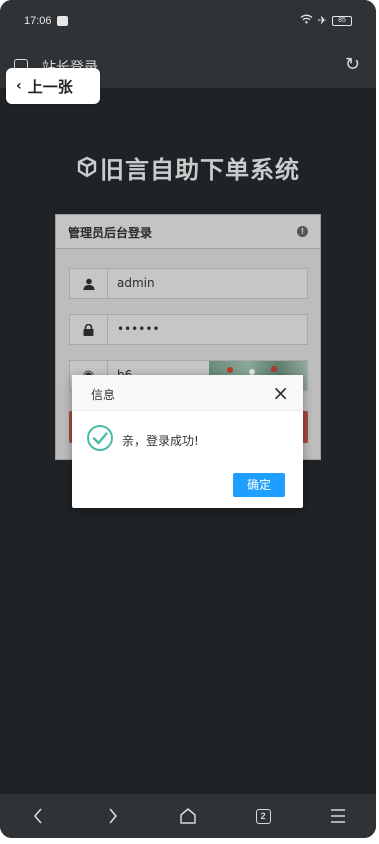 This screenshot has height=844, width=379. What do you see at coordinates (38, 816) in the screenshot?
I see `chevron-left-icon` at bounding box center [38, 816].